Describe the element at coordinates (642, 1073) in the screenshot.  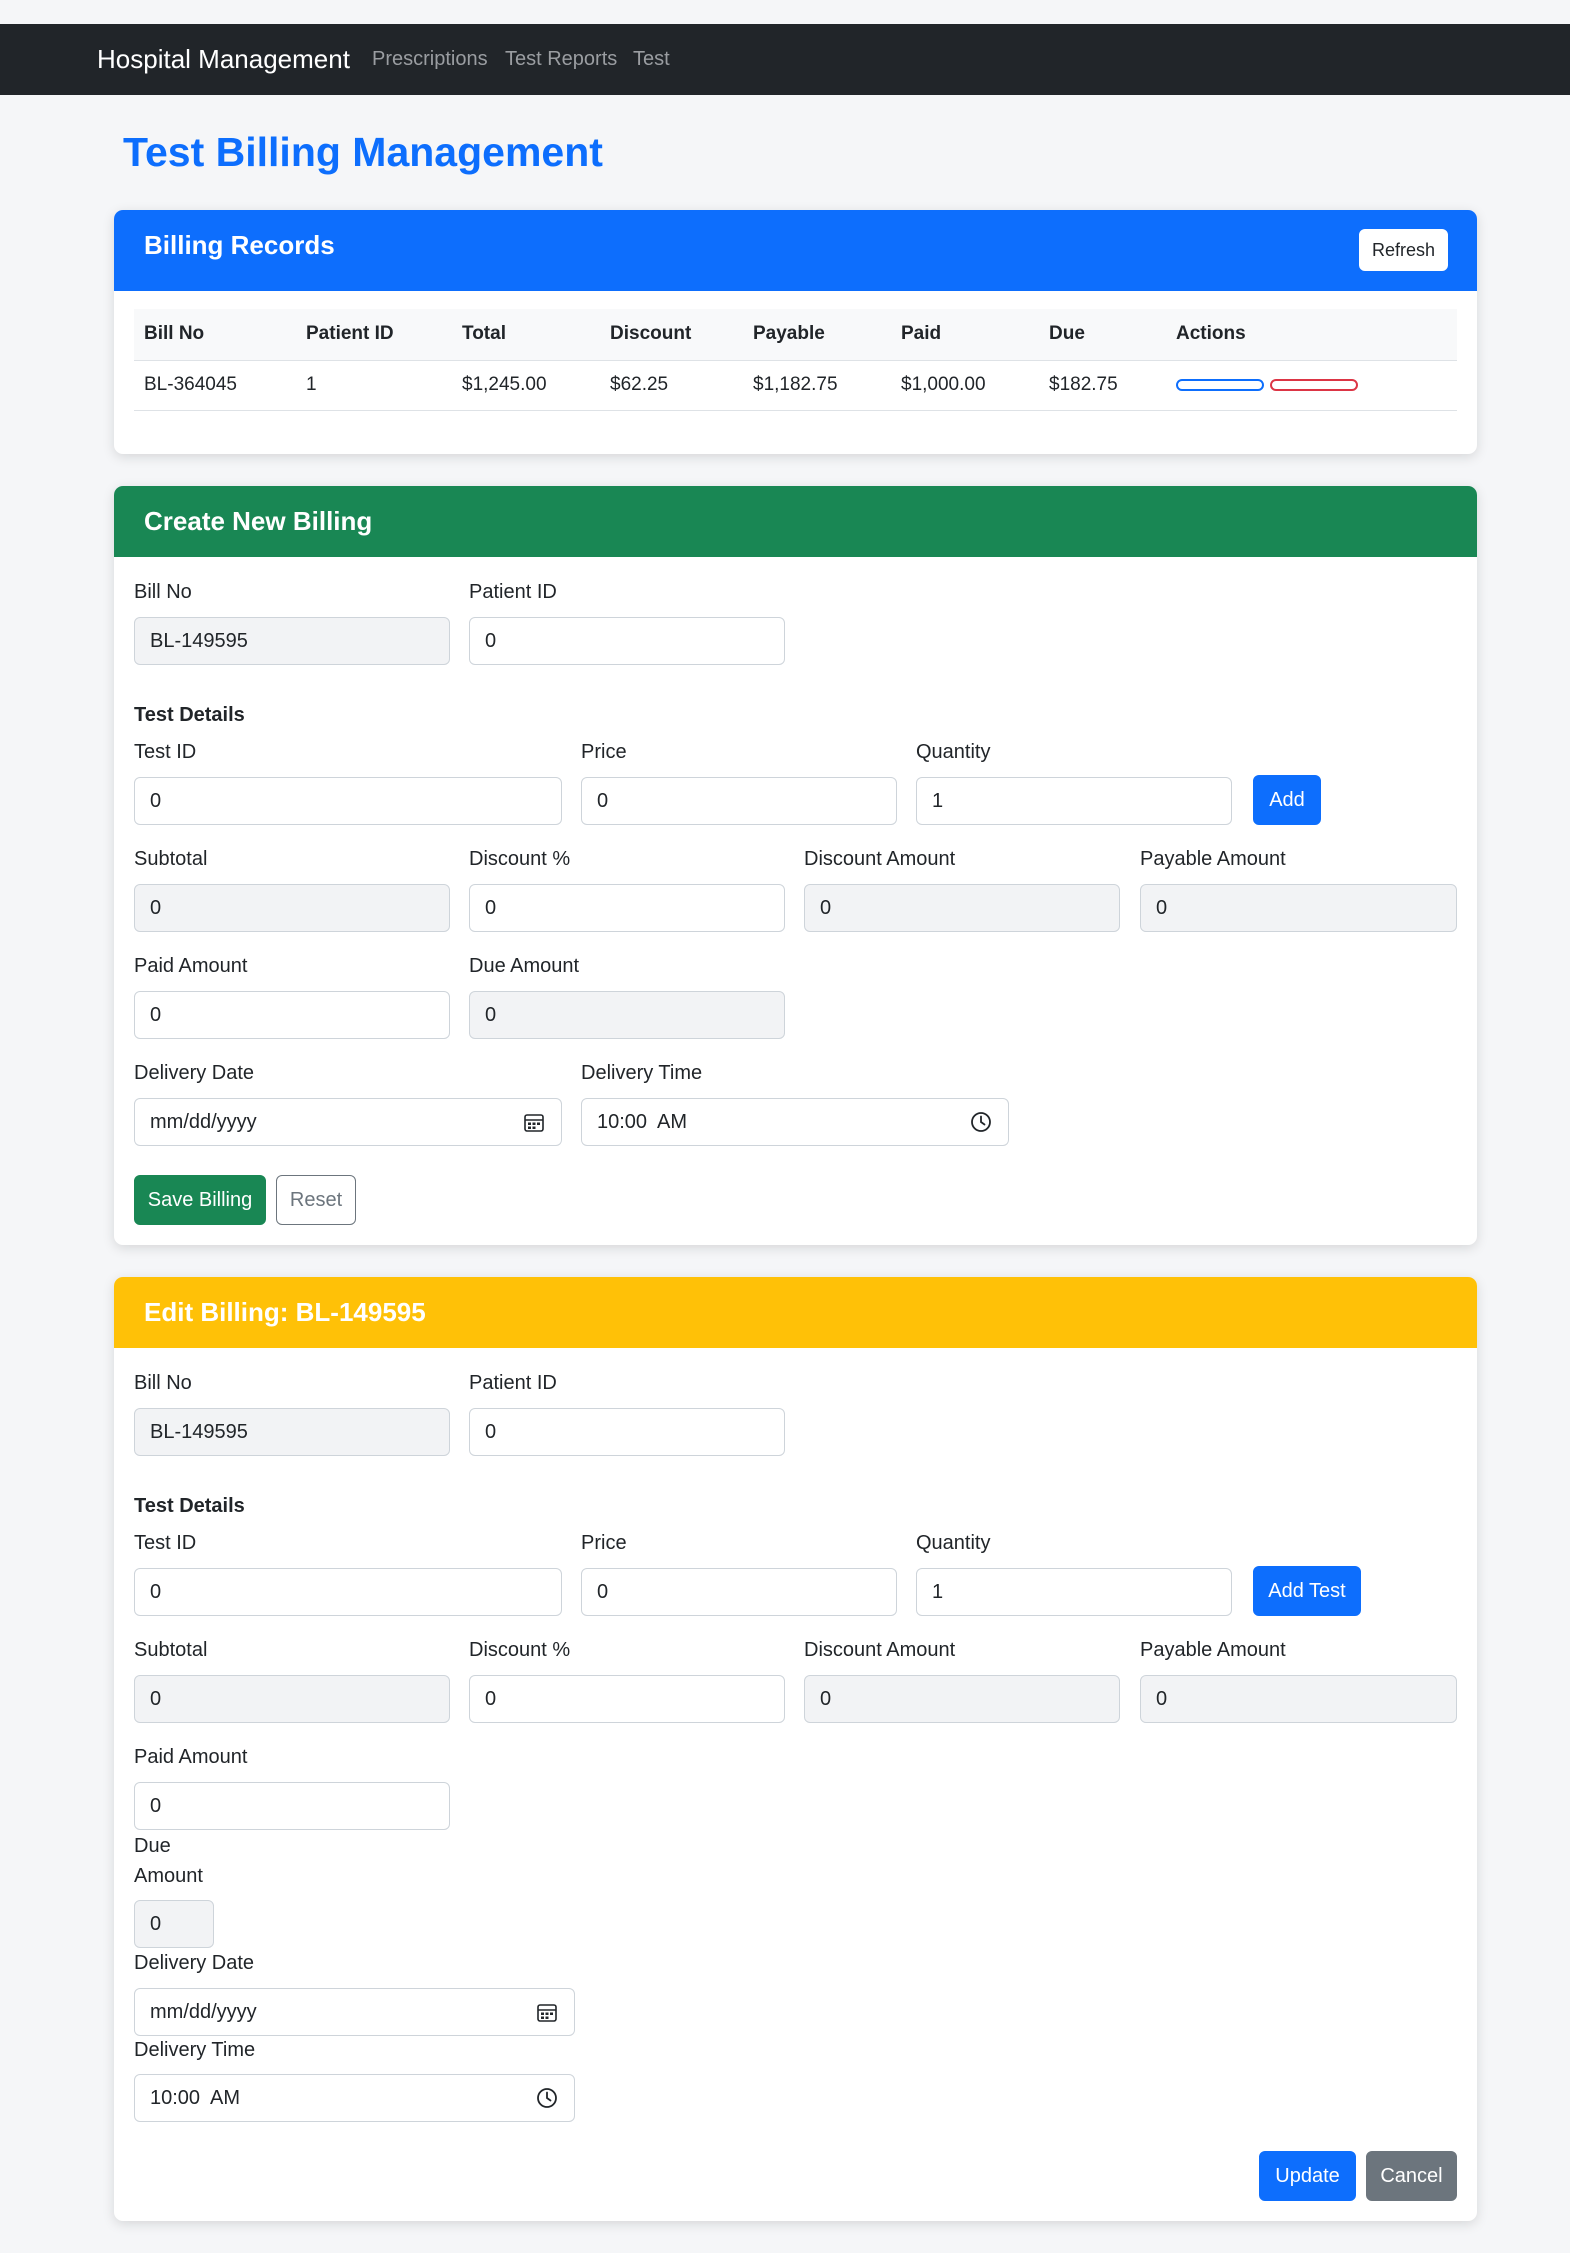
I see `delivery-time-label: Delivery Time` at that location.